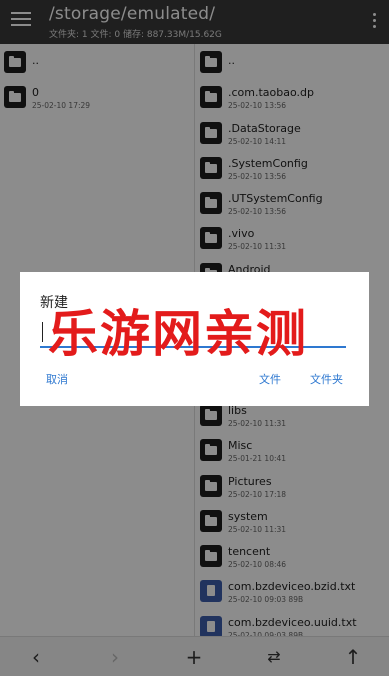 The width and height of the screenshot is (389, 676). I want to click on cancel-button: 取消, so click(57, 379).